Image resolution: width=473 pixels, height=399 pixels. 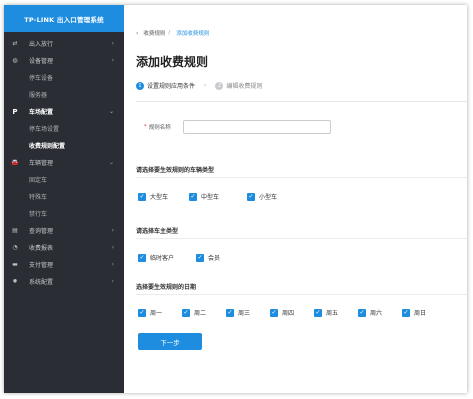 What do you see at coordinates (41, 231) in the screenshot?
I see `sidebar-item-label: 查询管理` at bounding box center [41, 231].